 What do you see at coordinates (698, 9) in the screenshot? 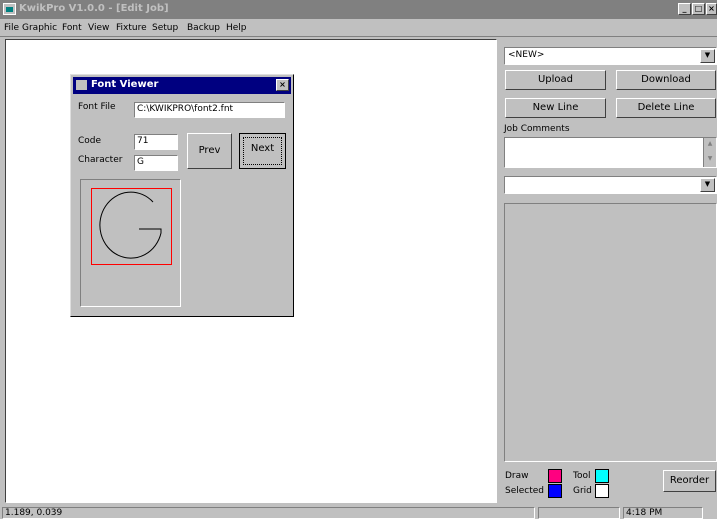
I see `maximize-button: □` at bounding box center [698, 9].